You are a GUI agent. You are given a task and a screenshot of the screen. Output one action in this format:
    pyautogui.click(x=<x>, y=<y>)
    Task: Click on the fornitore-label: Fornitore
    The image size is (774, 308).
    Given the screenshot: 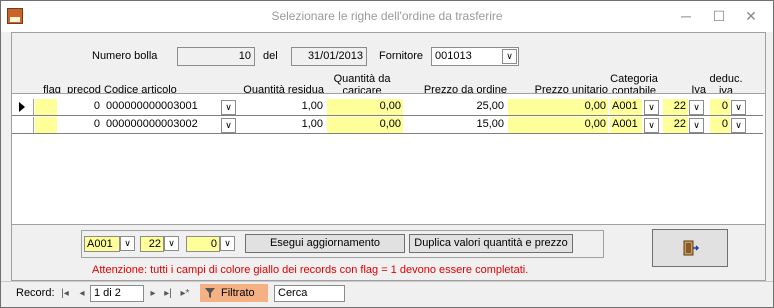 What is the action you would take?
    pyautogui.click(x=401, y=56)
    